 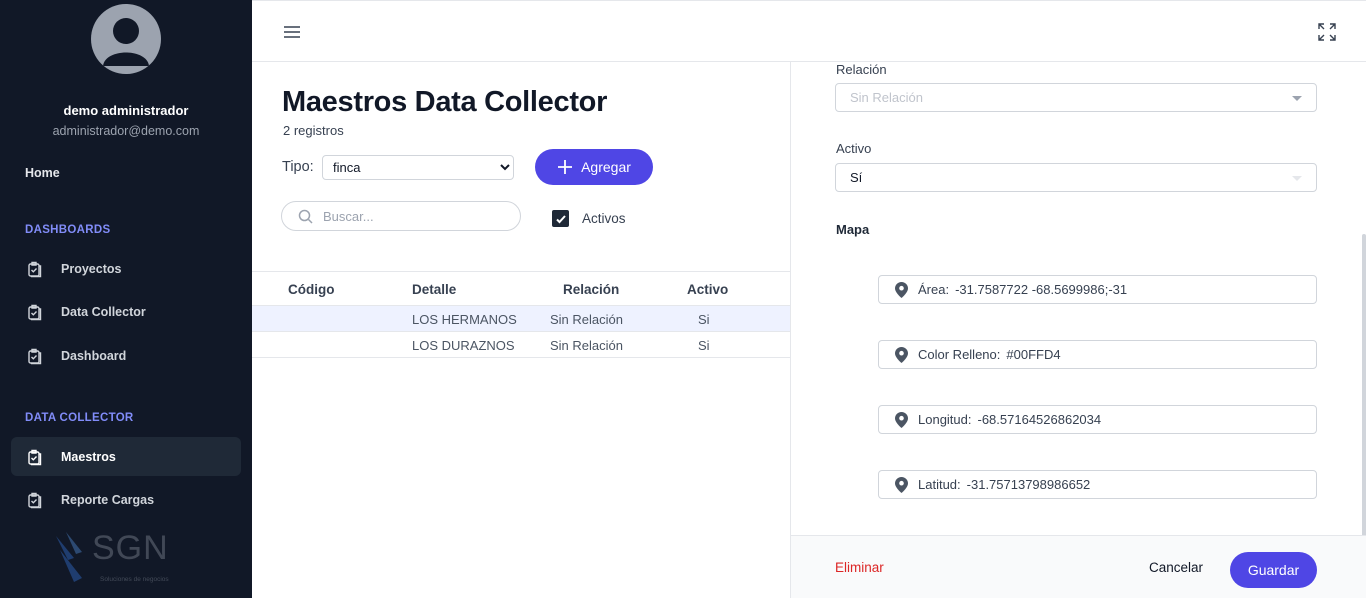 I want to click on save-button: Guardar, so click(x=1273, y=570).